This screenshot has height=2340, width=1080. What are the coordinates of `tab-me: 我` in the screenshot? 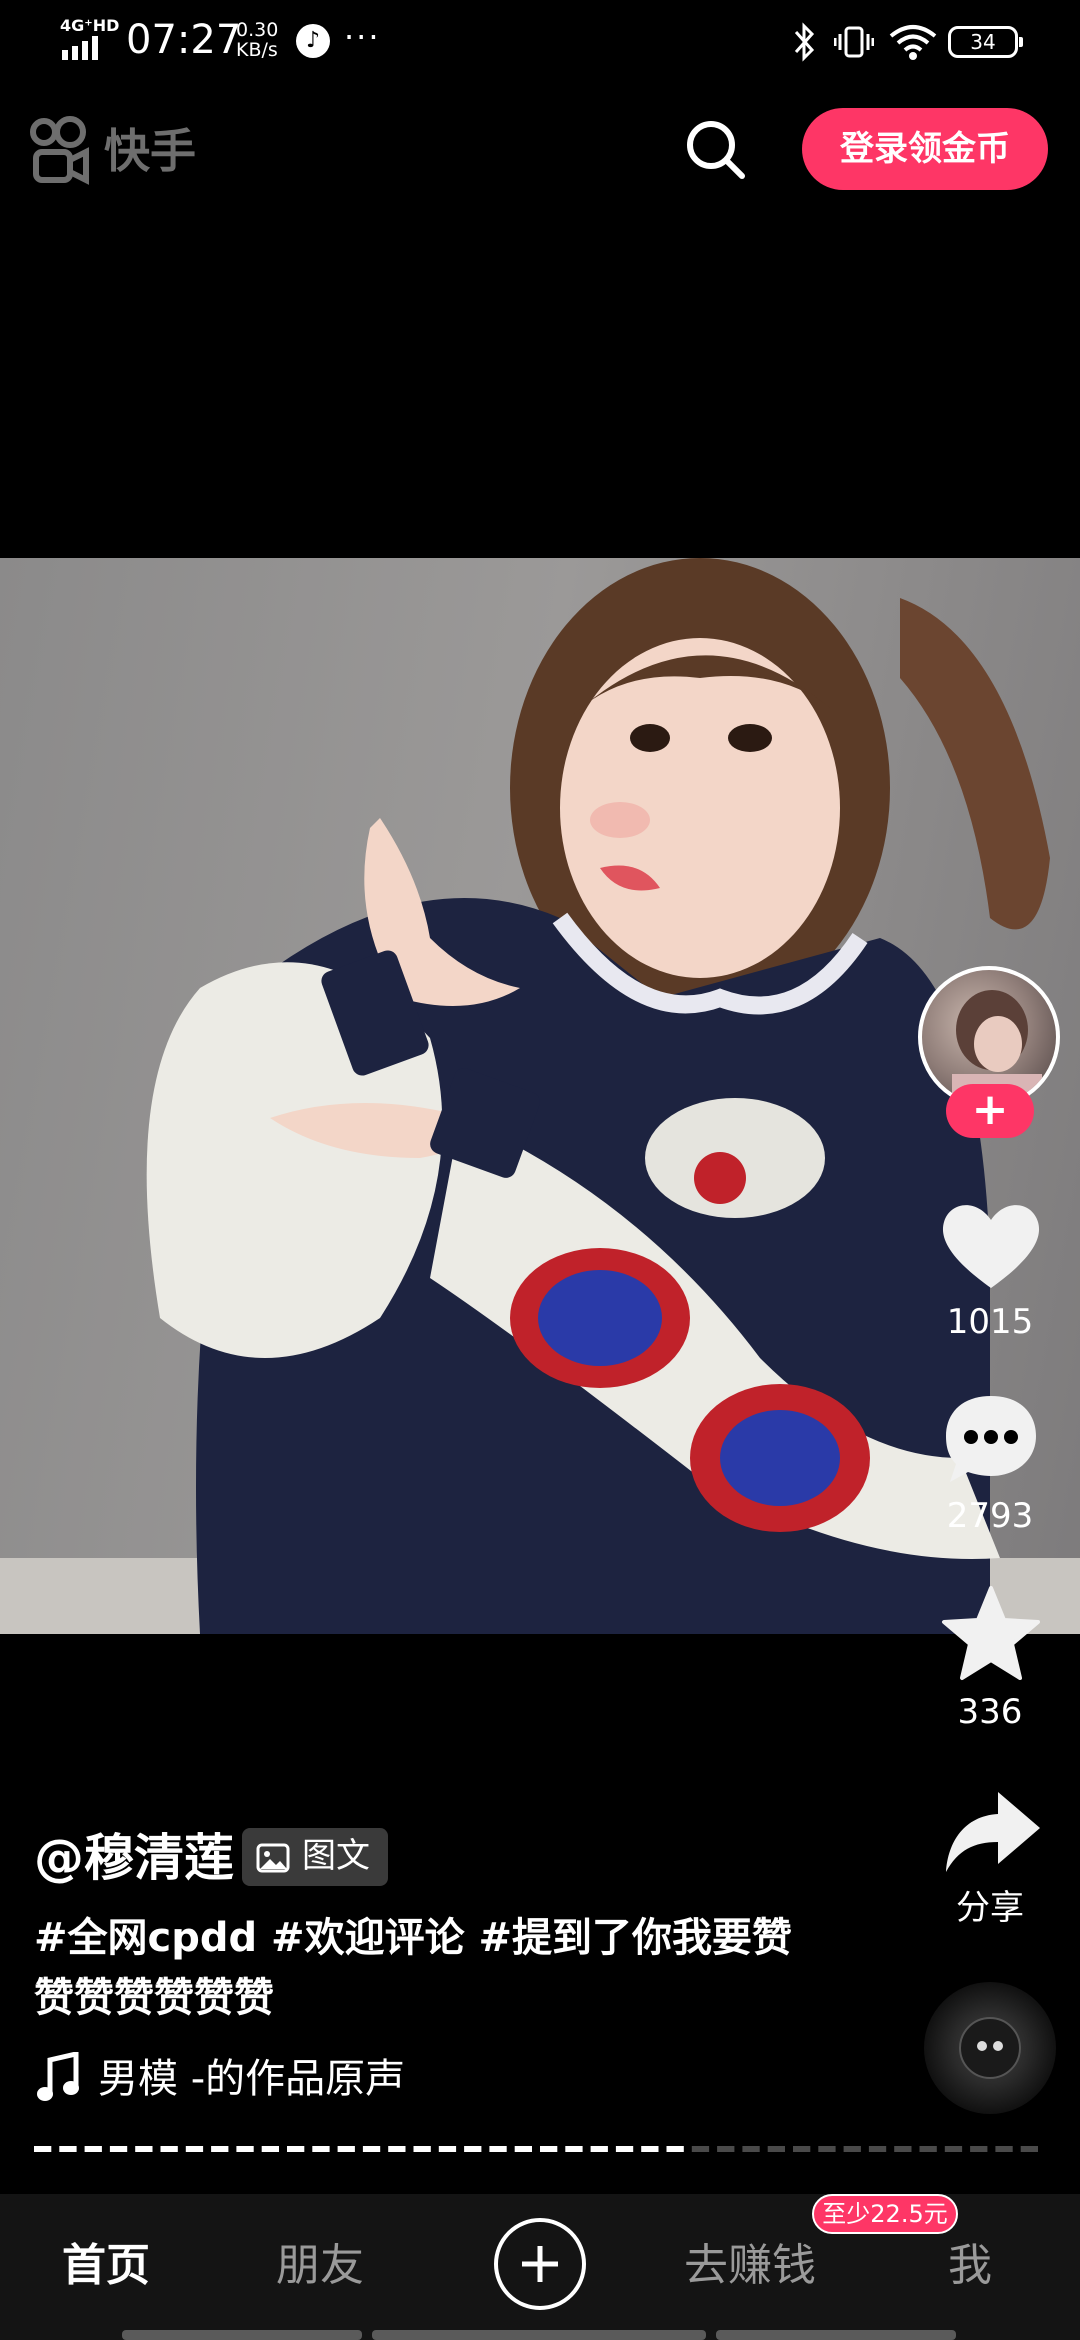 It's located at (970, 2266).